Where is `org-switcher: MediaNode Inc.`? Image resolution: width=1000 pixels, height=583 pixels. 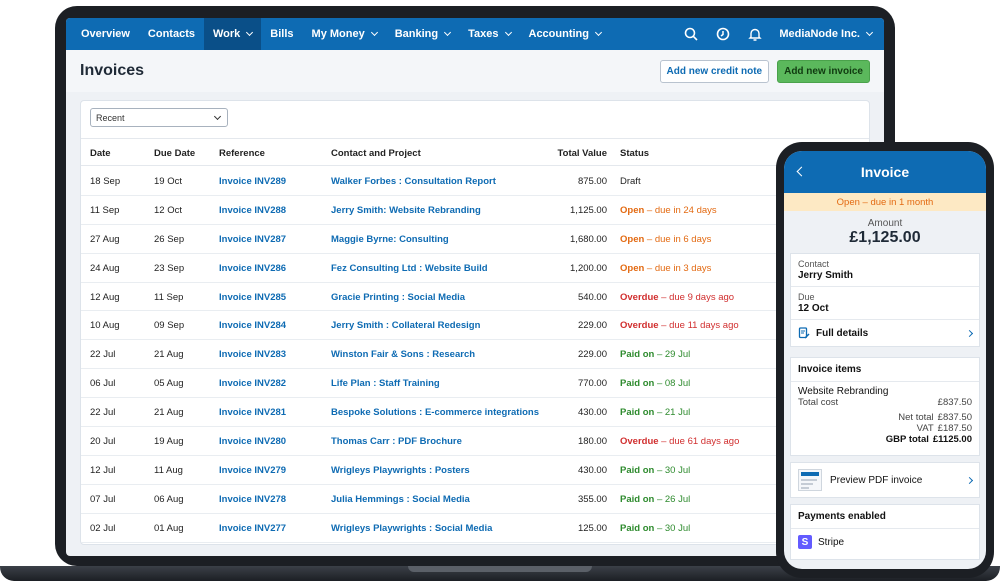 org-switcher: MediaNode Inc. is located at coordinates (826, 34).